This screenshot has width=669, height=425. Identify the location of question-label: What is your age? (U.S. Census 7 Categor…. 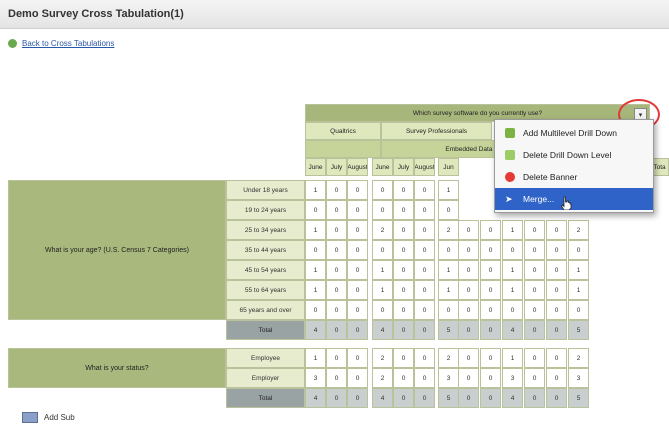
(117, 250).